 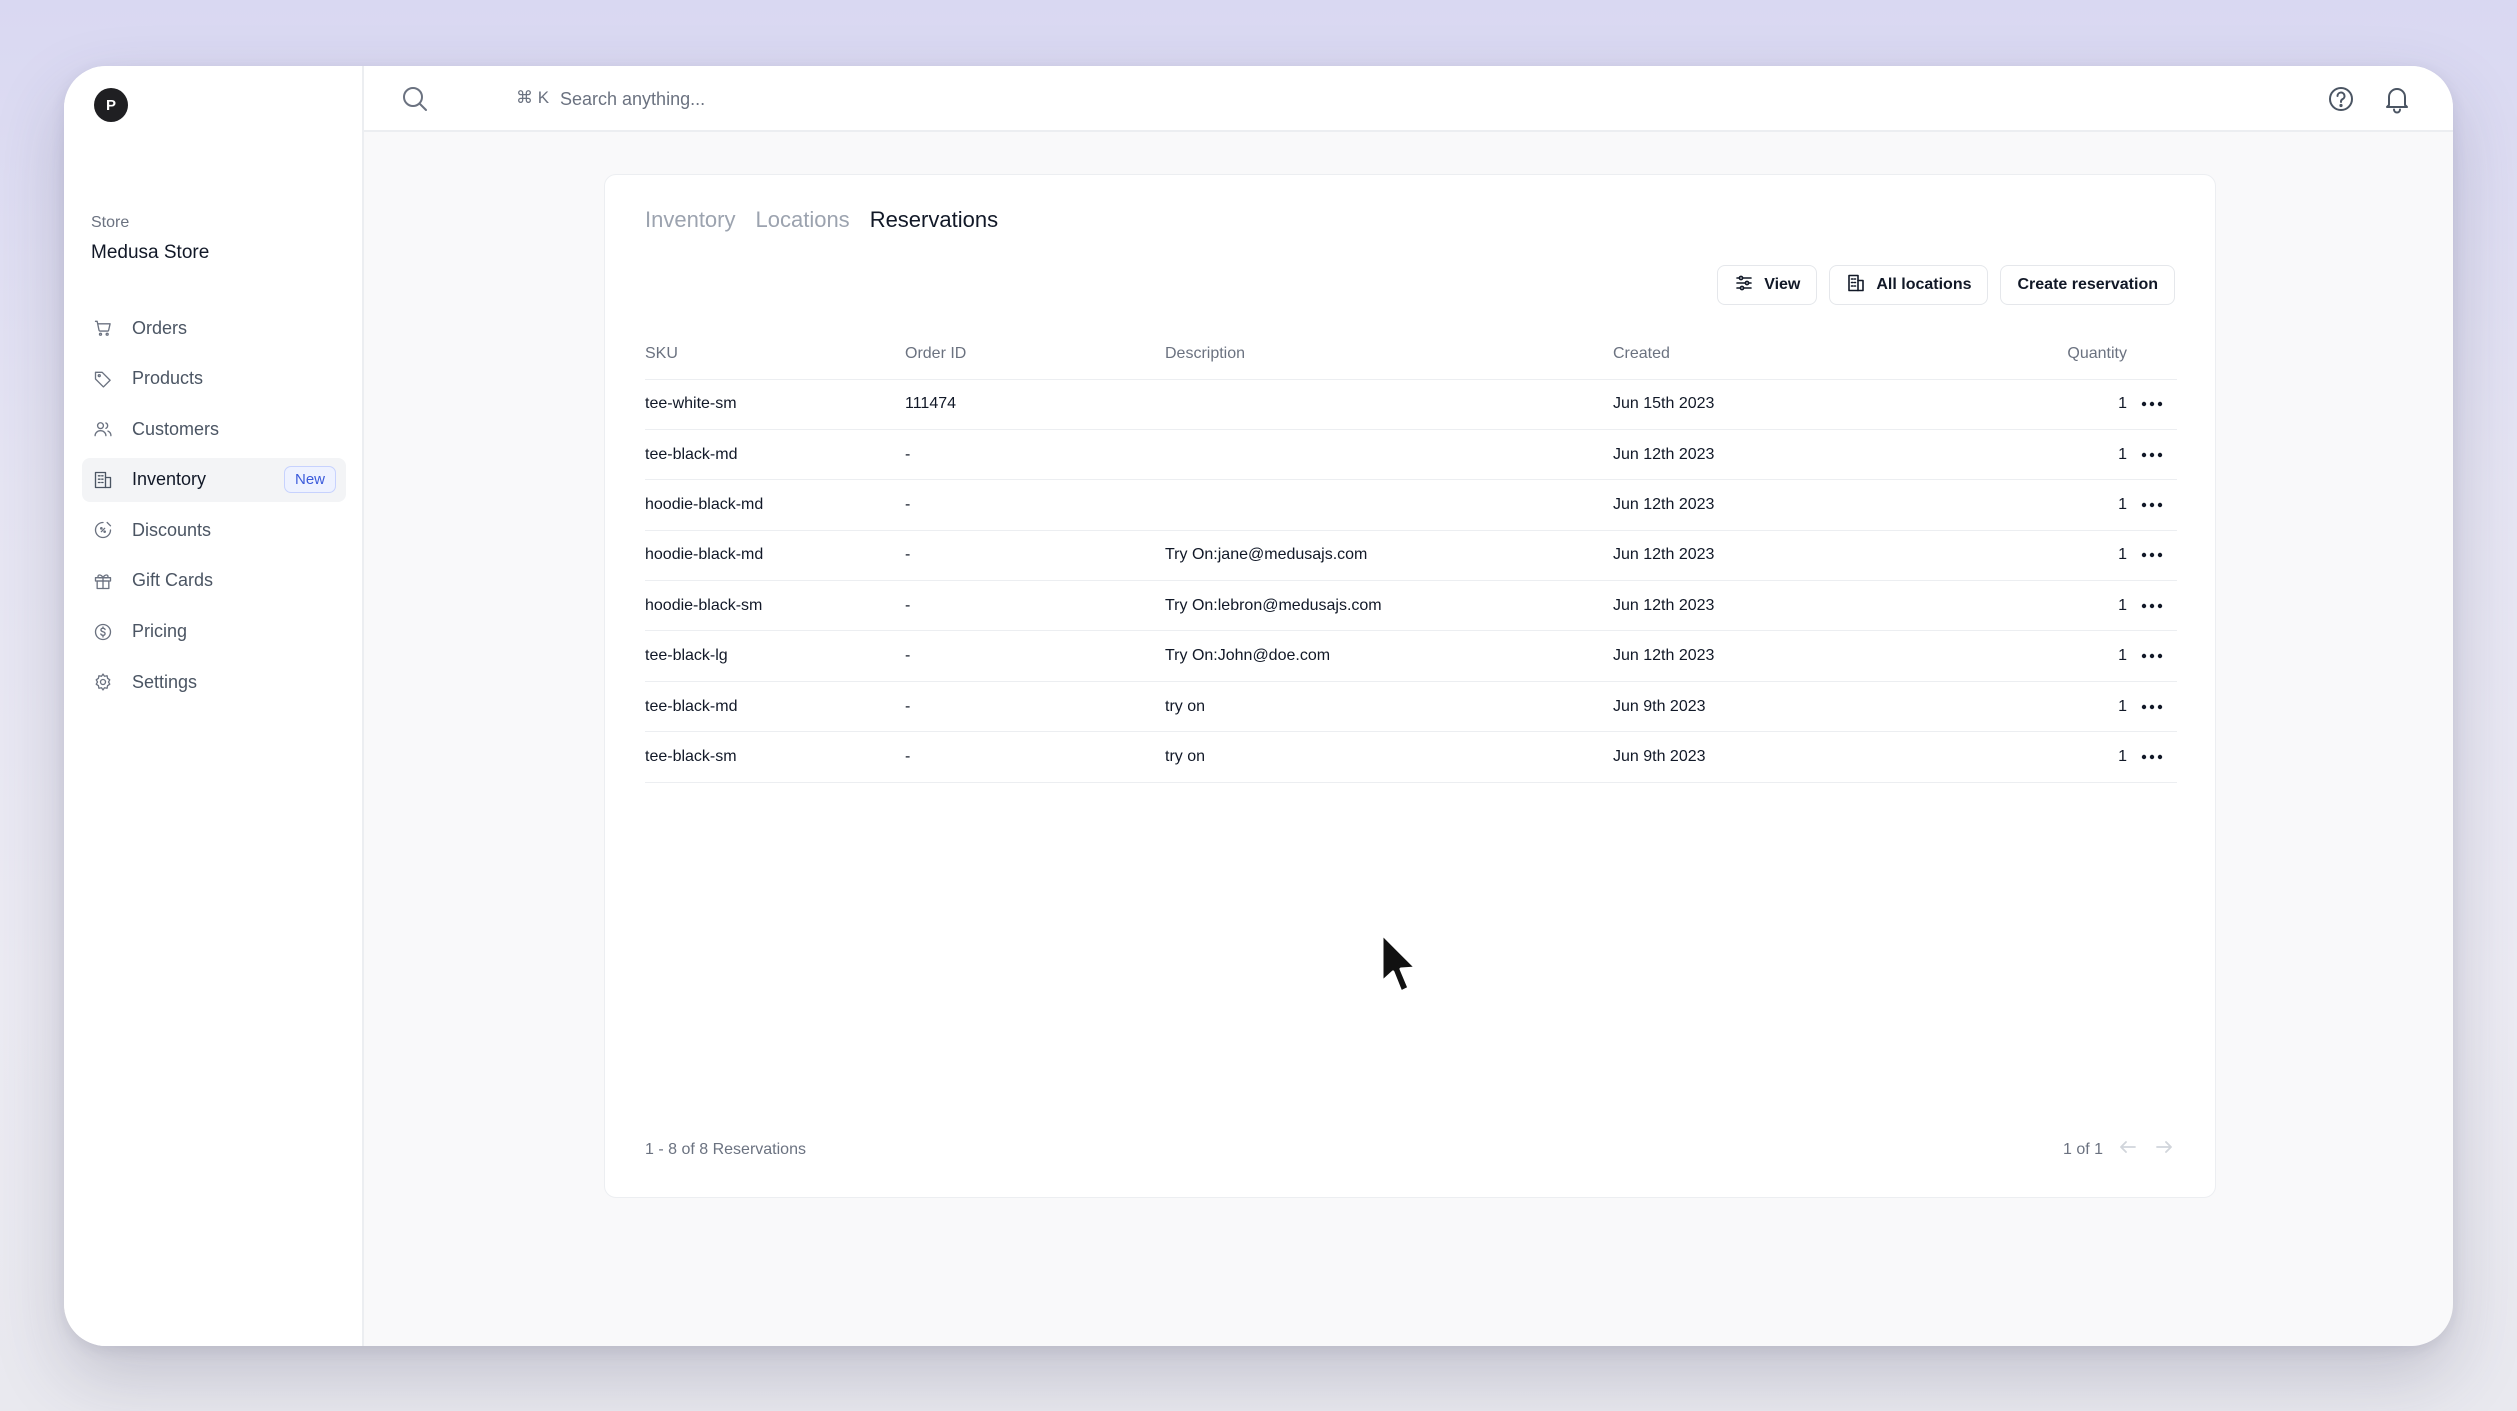 I want to click on table-row: tee-black-md - try on Jun 9th 2023 1, so click(x=1411, y=707).